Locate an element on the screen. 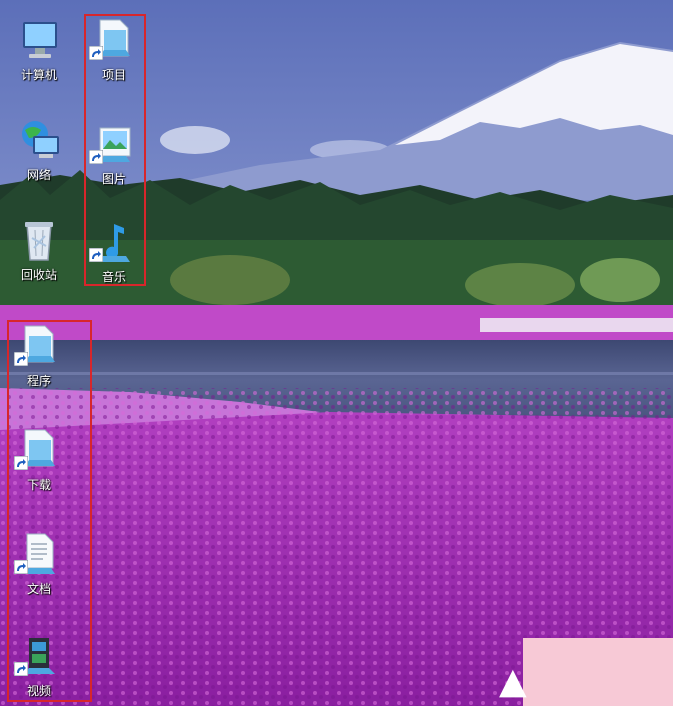 The width and height of the screenshot is (673, 706). computer-icon: 计算机 is located at coordinates (39, 55).